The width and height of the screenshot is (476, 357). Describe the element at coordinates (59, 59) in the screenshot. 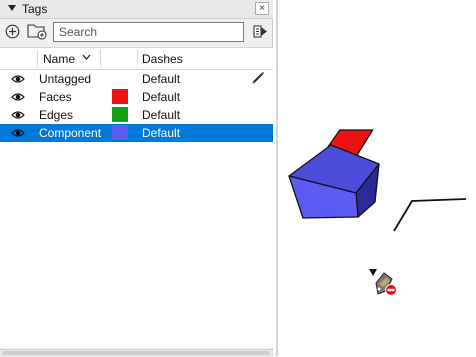

I see `name-column-header: Name` at that location.